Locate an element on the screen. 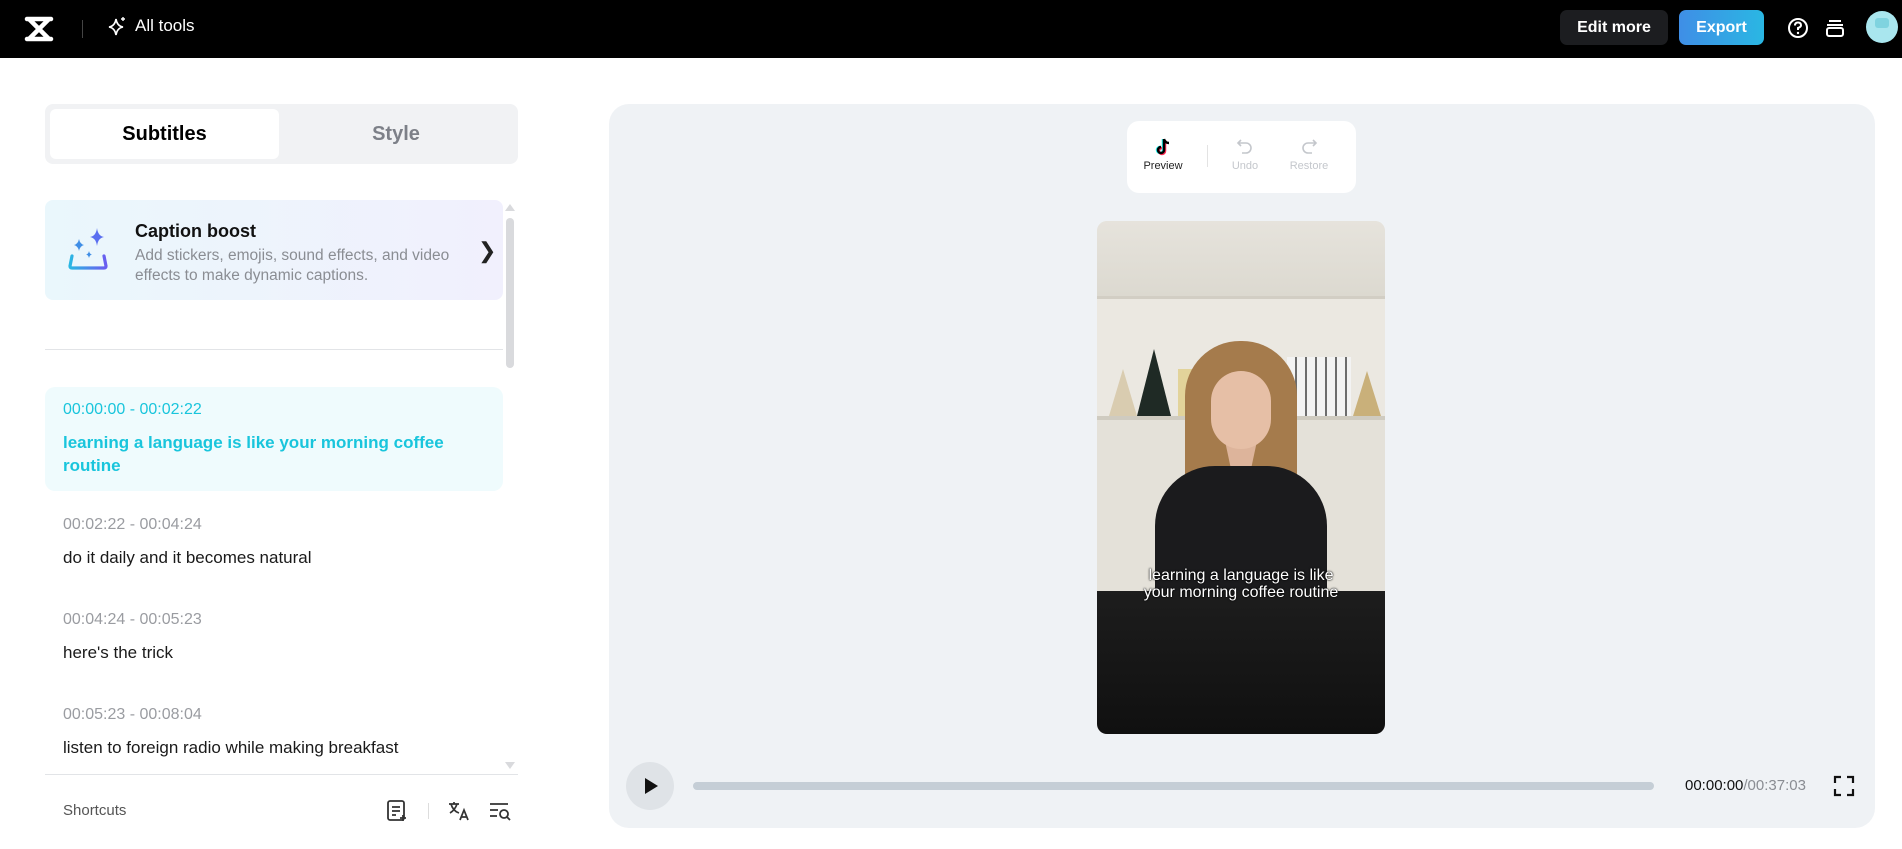  caption-boost-icon is located at coordinates (88, 249).